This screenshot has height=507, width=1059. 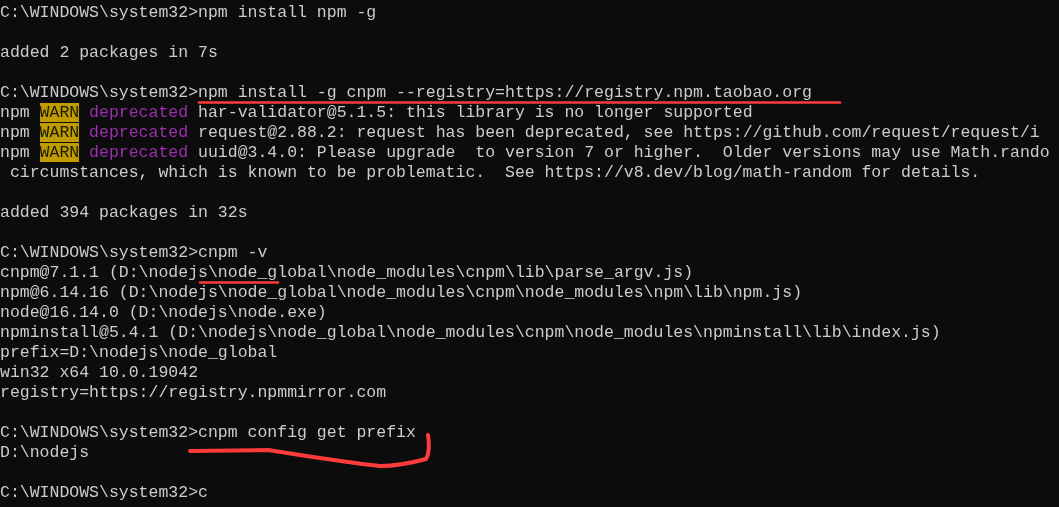 What do you see at coordinates (470, 332) in the screenshot?
I see `console-line: npminstall@5.4.1 (D:\nodejs\node_global\node_modules\cnpm\node_modules\npminstall\lib\index.js)` at bounding box center [470, 332].